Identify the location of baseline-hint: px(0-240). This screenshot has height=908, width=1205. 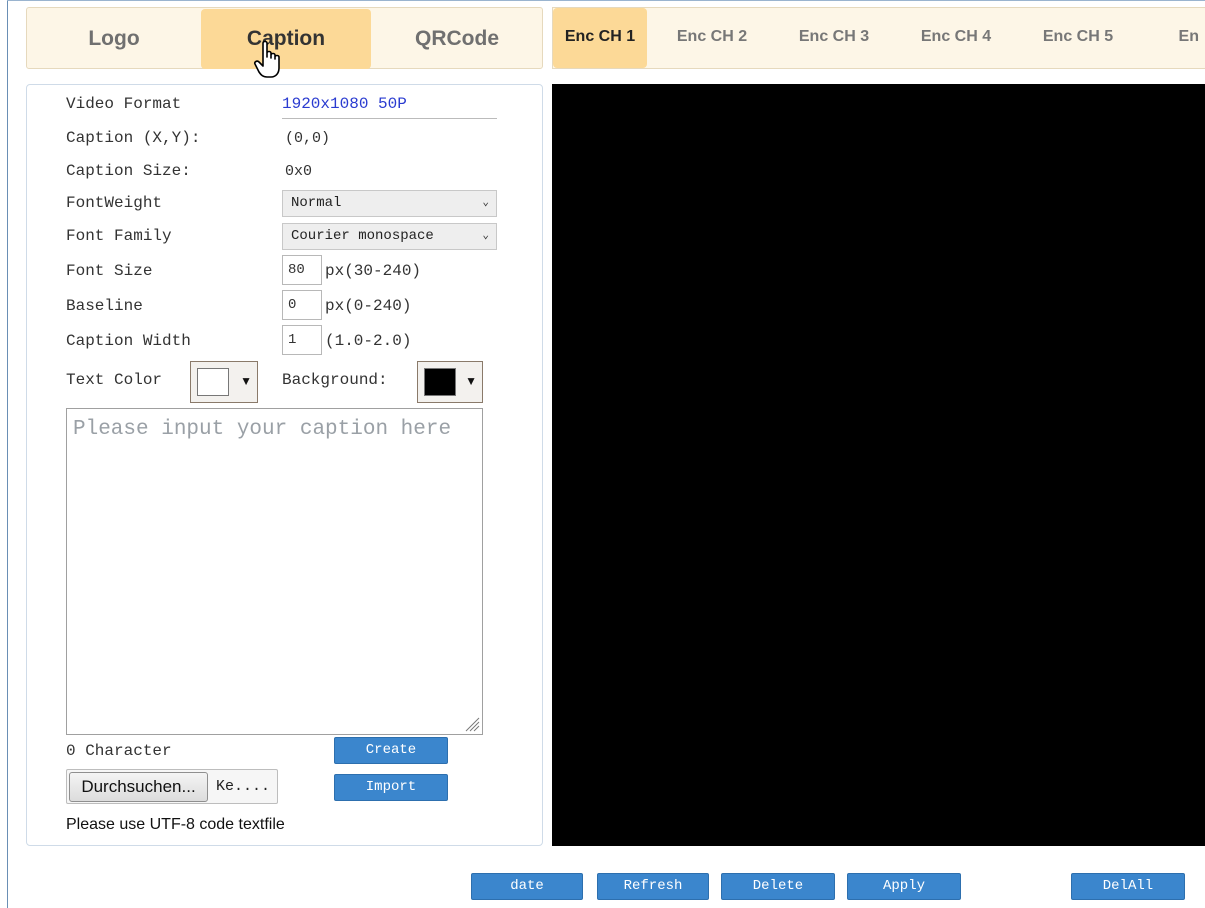
(368, 306).